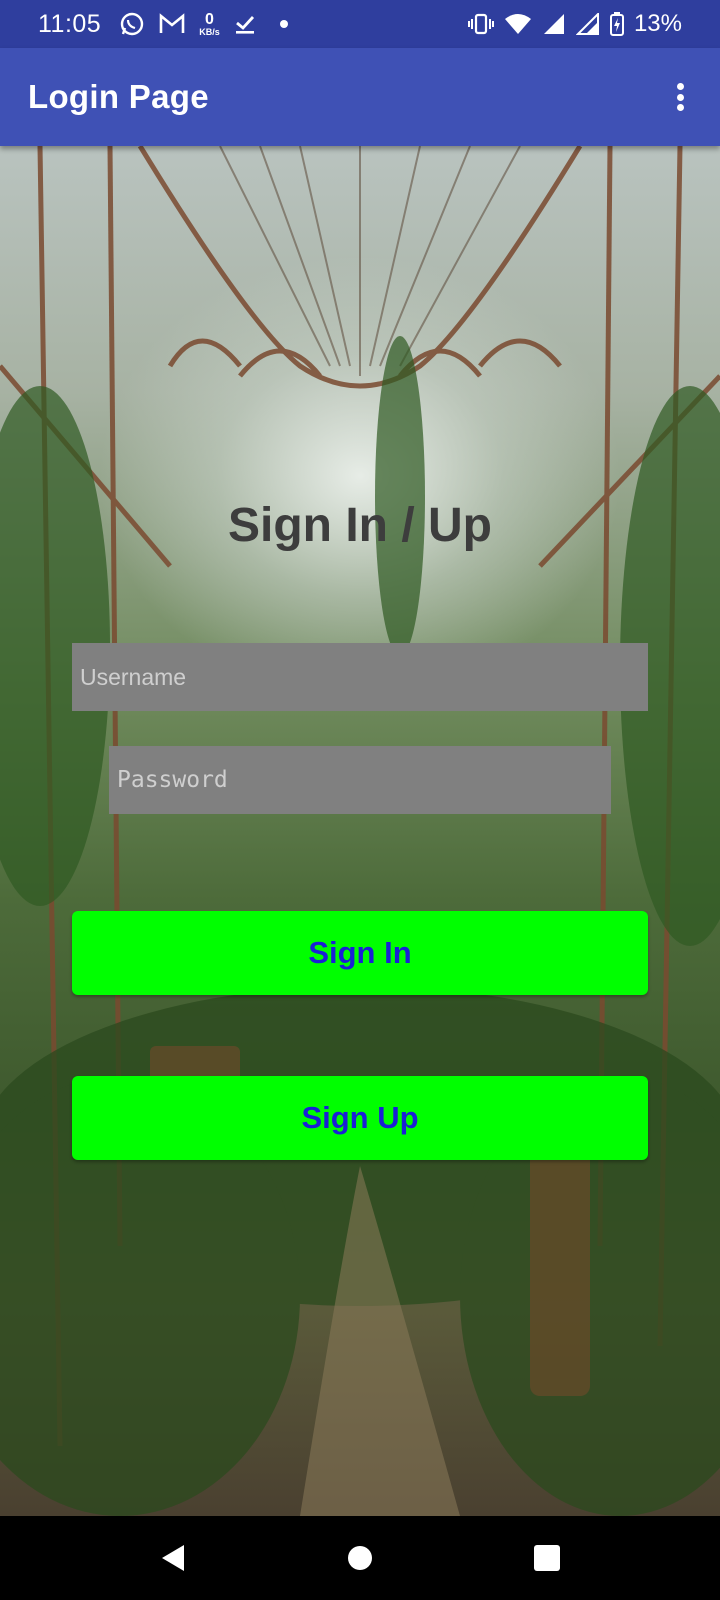 This screenshot has height=1600, width=720. Describe the element at coordinates (209, 19) in the screenshot. I see `net-speed-value: 0` at that location.